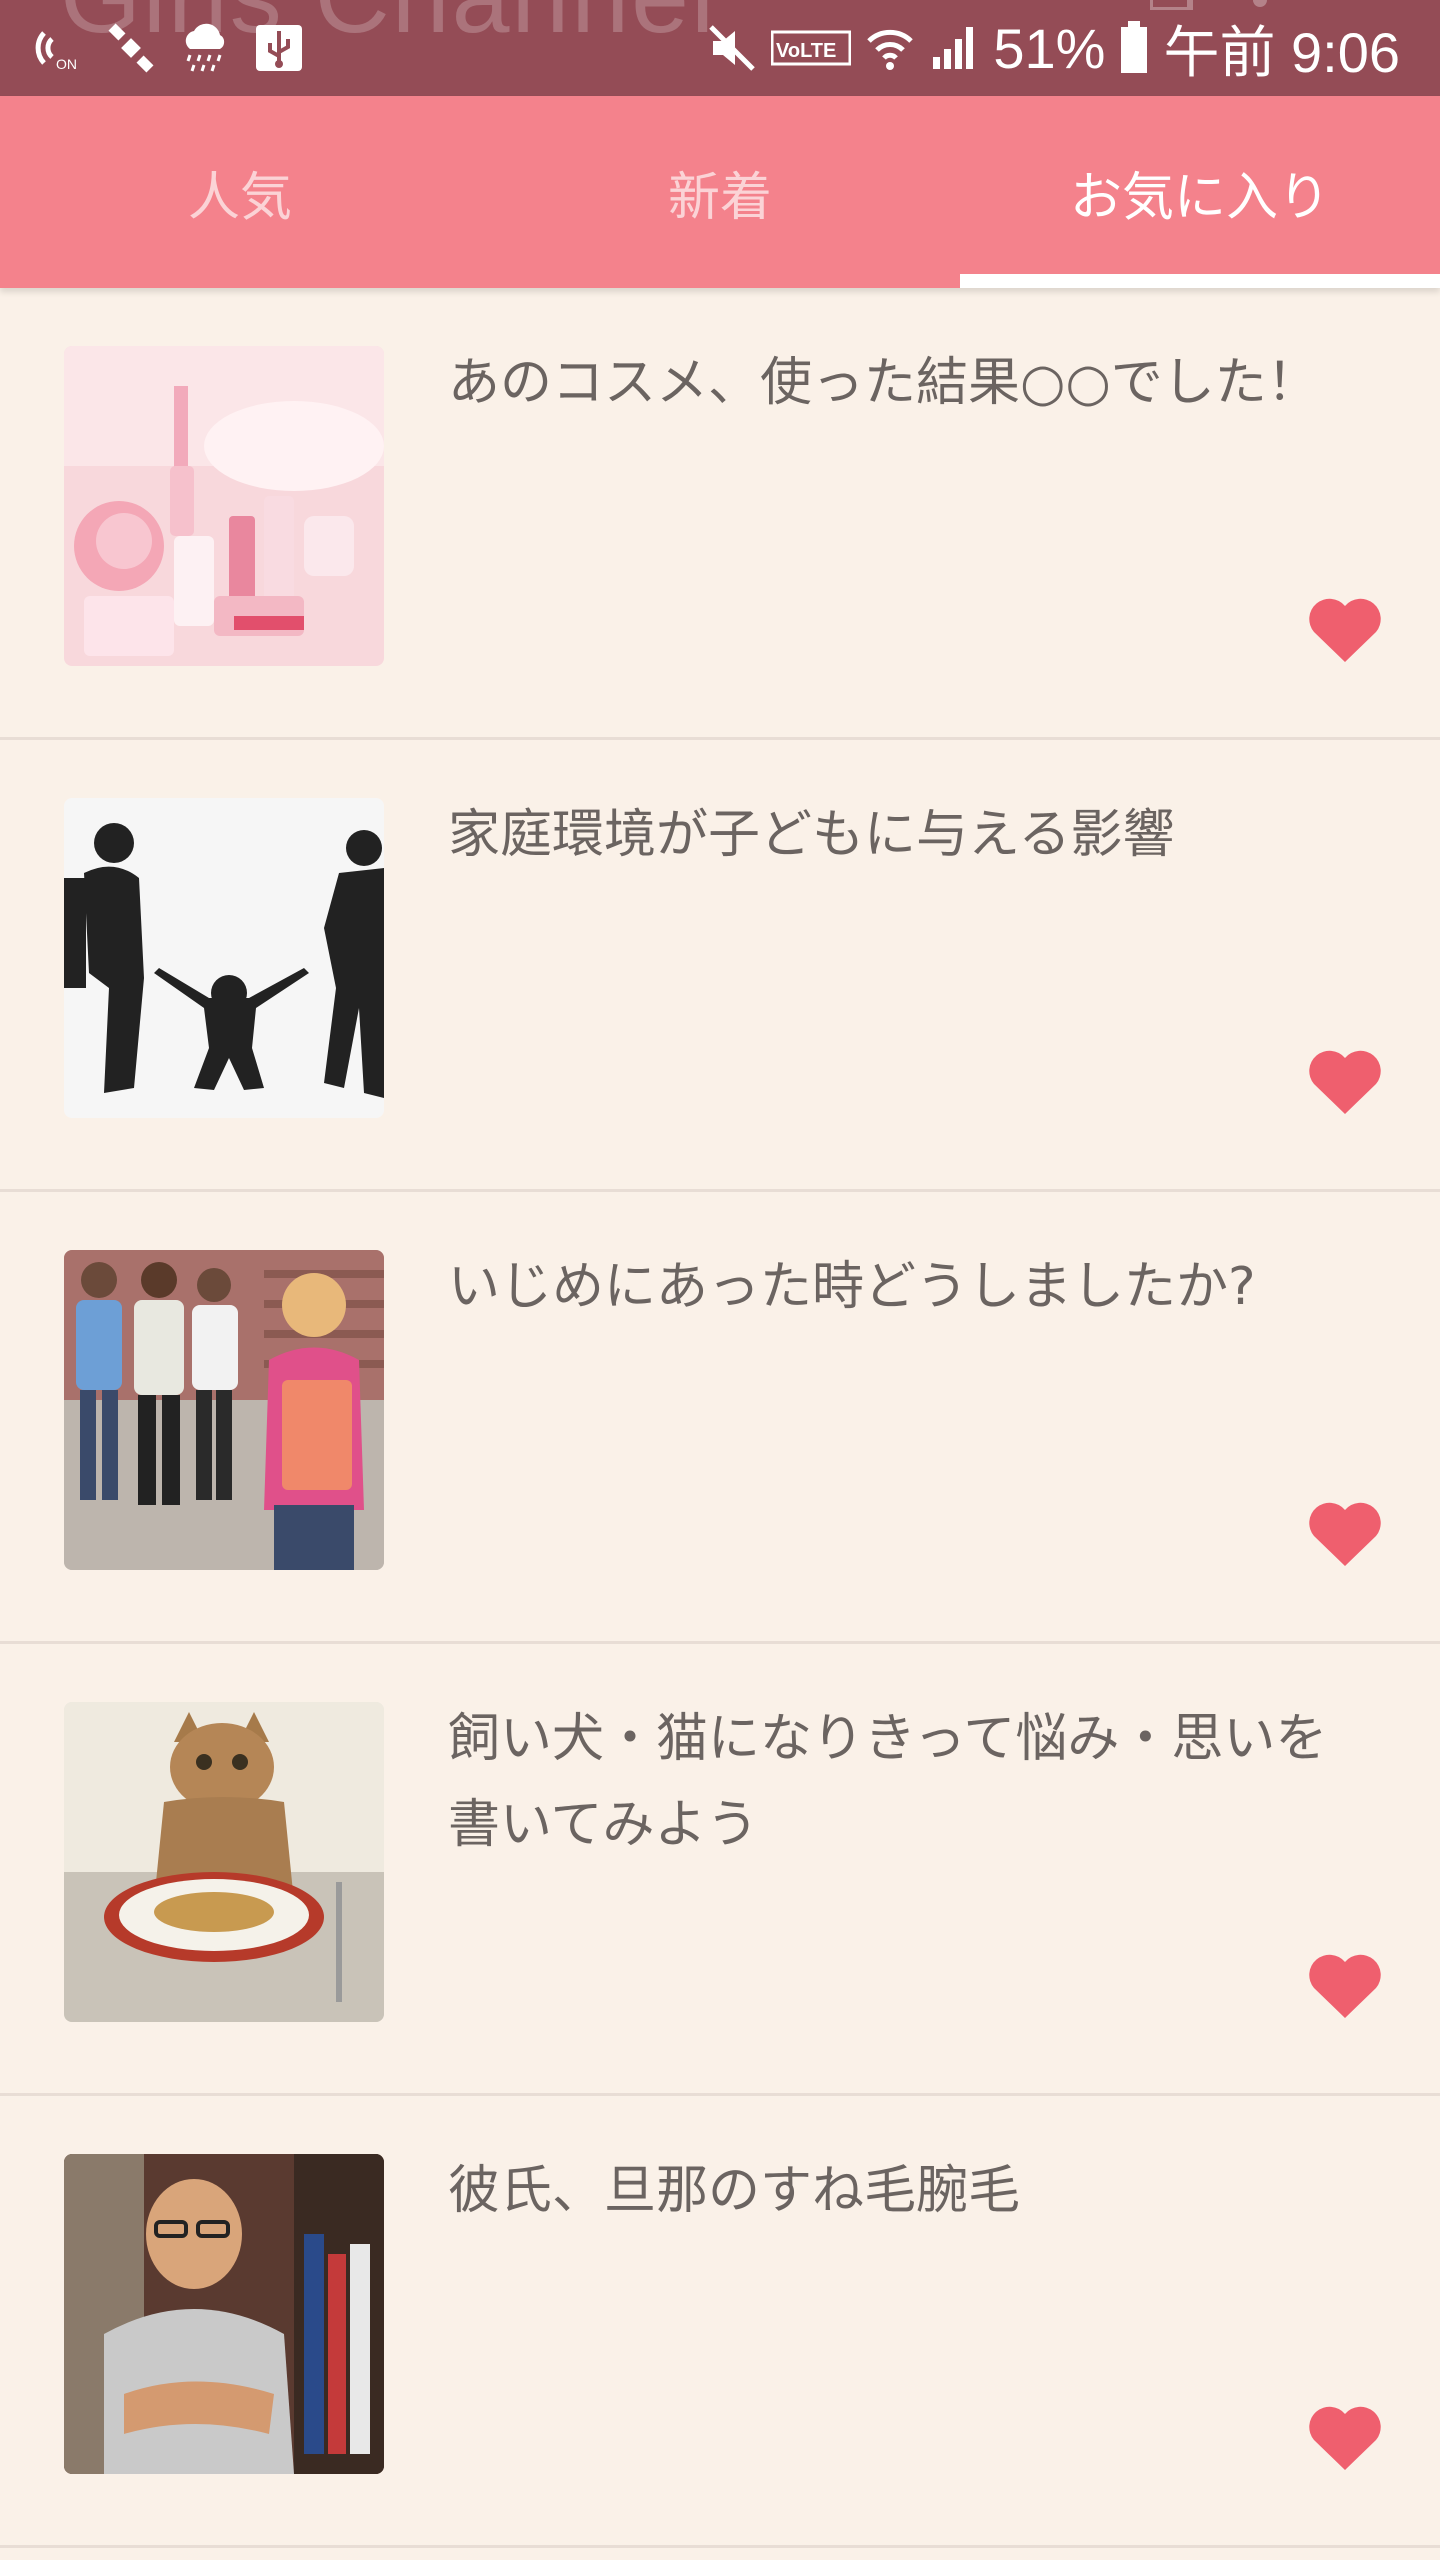 The height and width of the screenshot is (2560, 1440). Describe the element at coordinates (1200, 281) in the screenshot. I see `tab-active-indicator` at that location.